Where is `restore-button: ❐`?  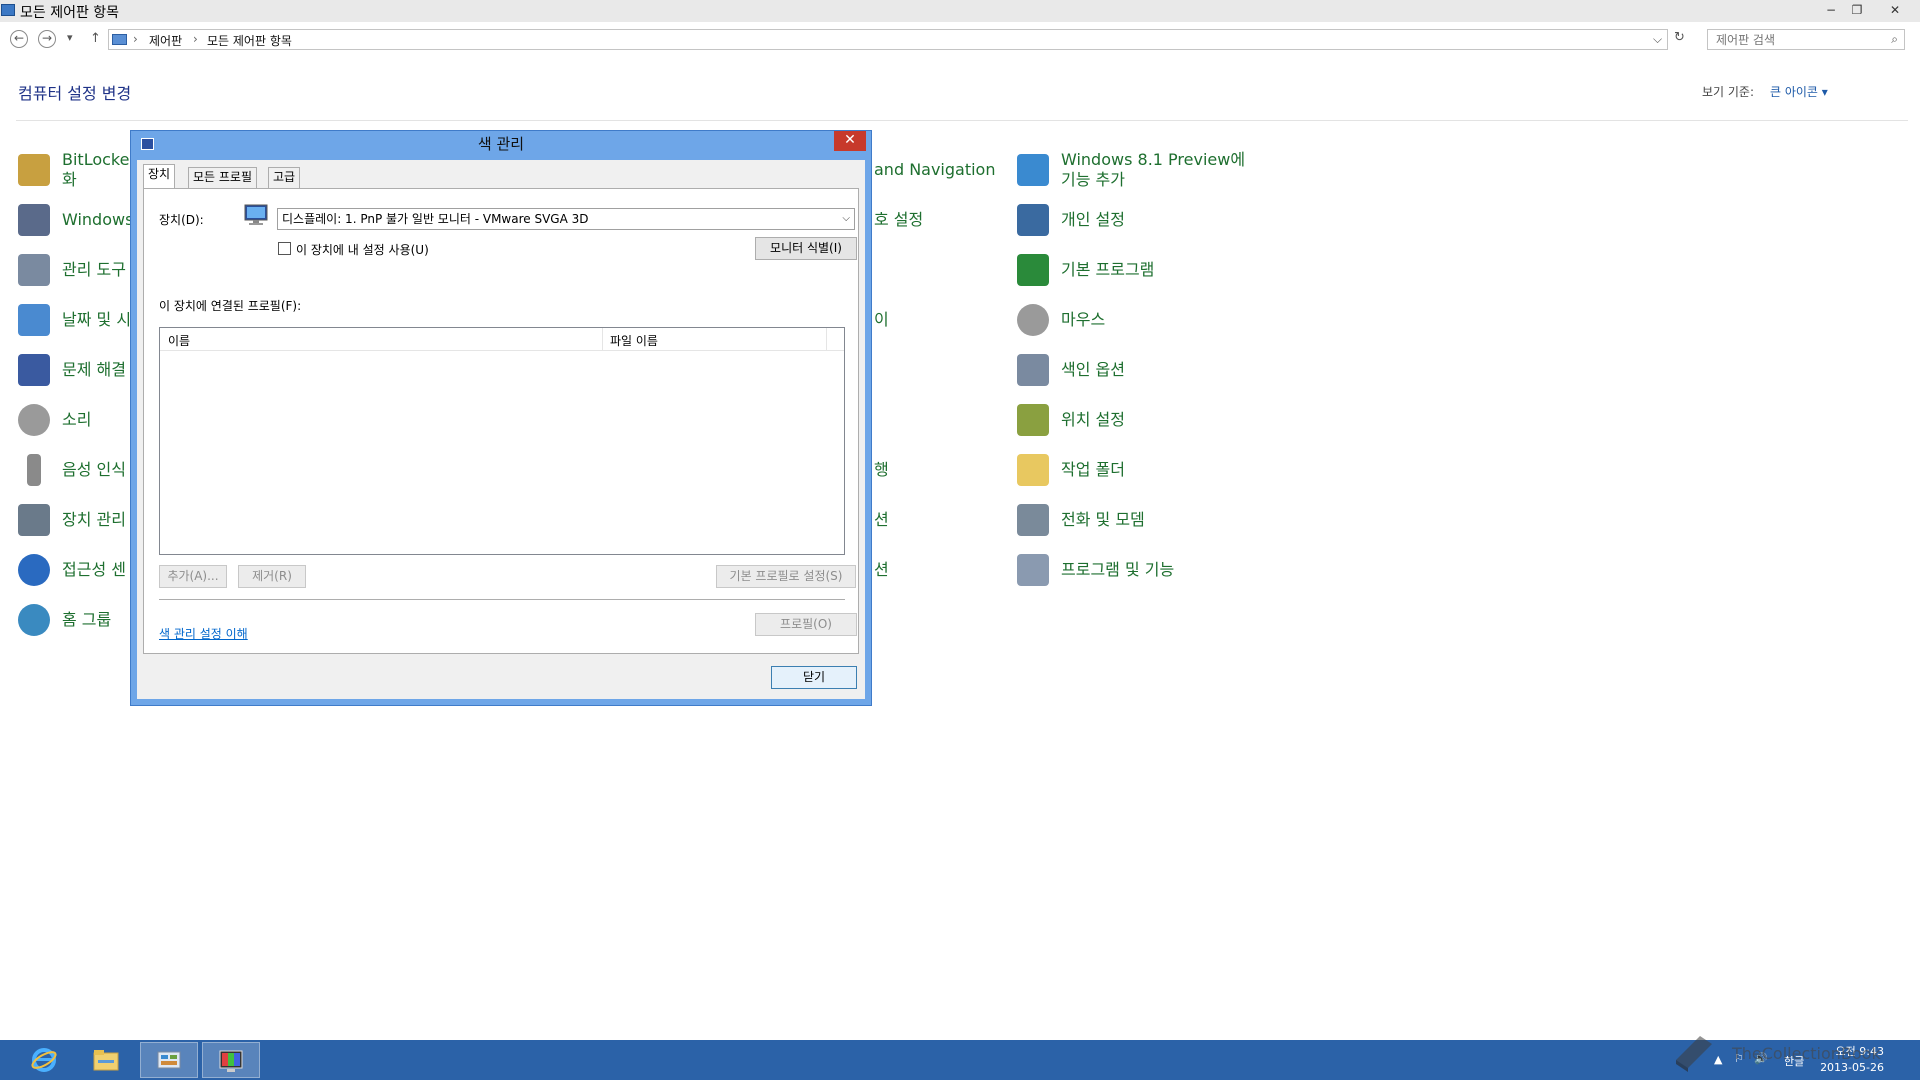
restore-button: ❐ is located at coordinates (1857, 10).